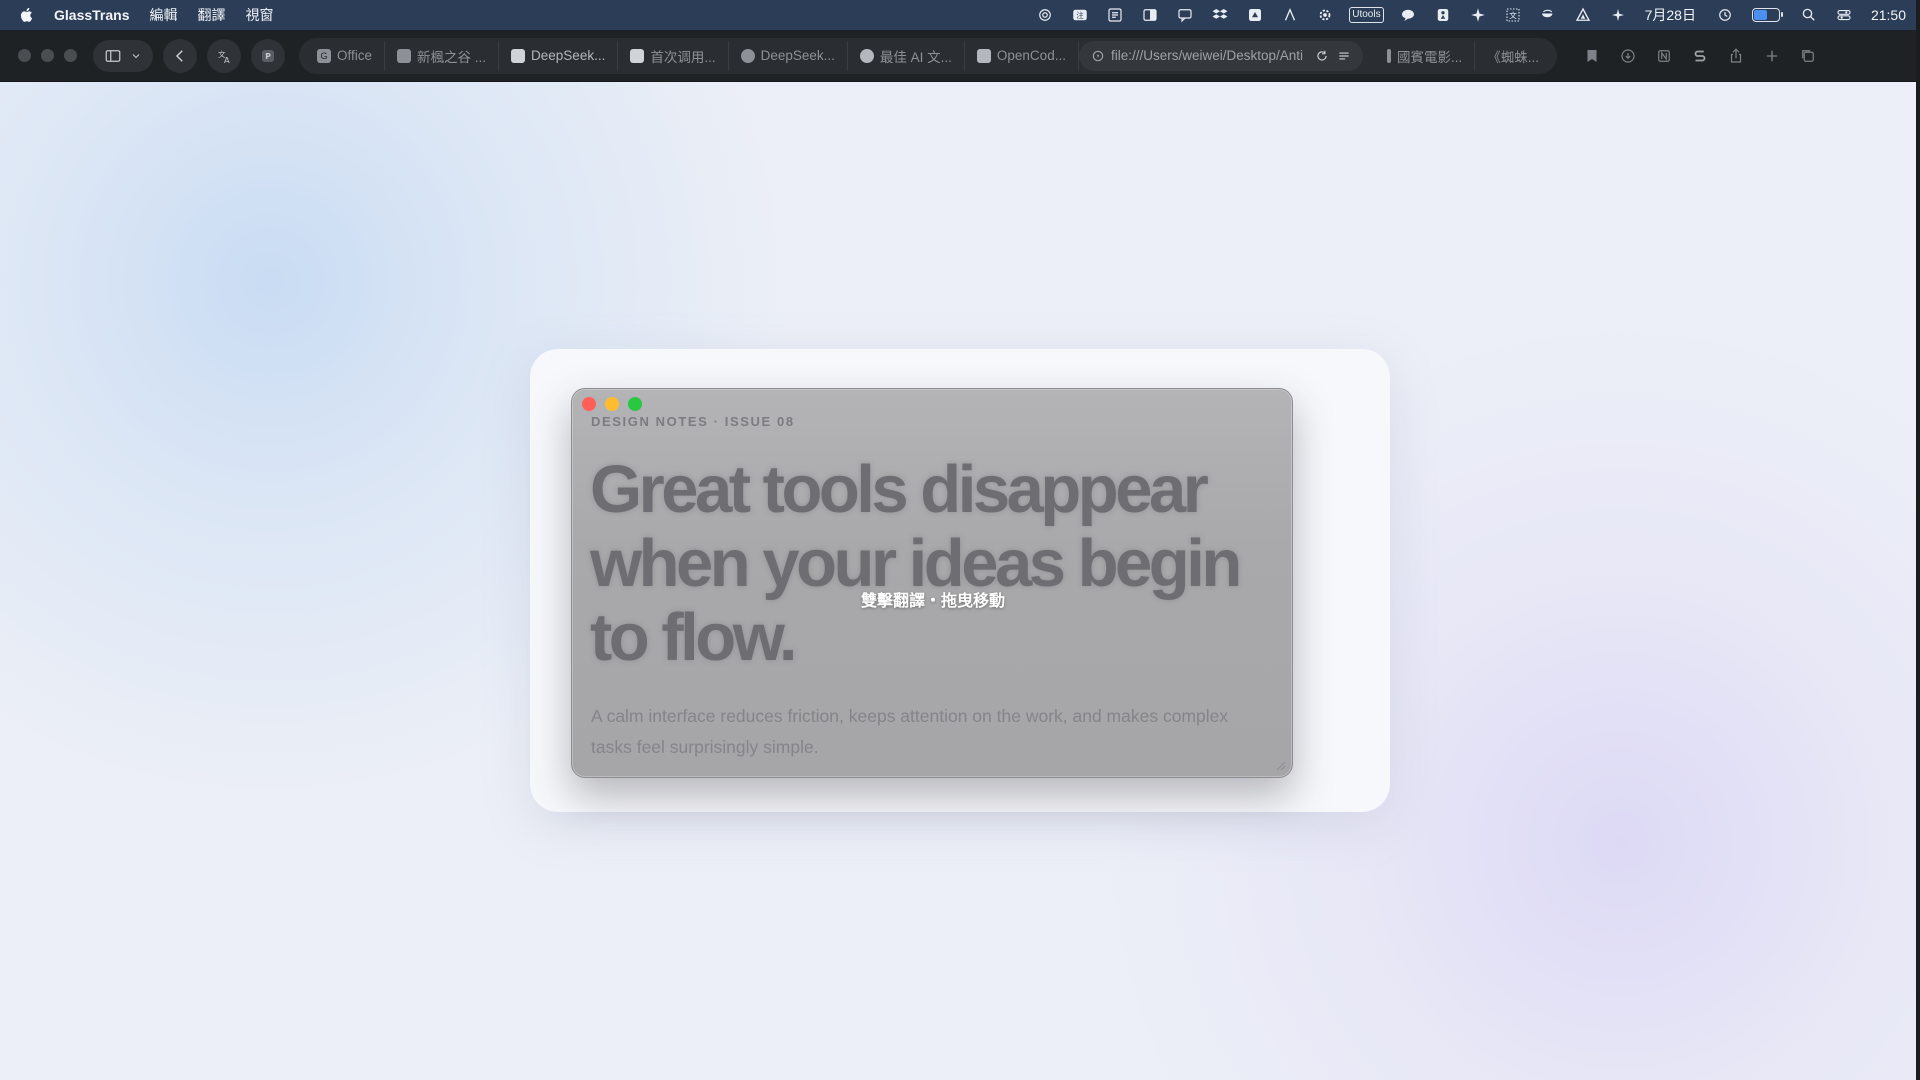  Describe the element at coordinates (1443, 15) in the screenshot. I see `figure-icon` at that location.